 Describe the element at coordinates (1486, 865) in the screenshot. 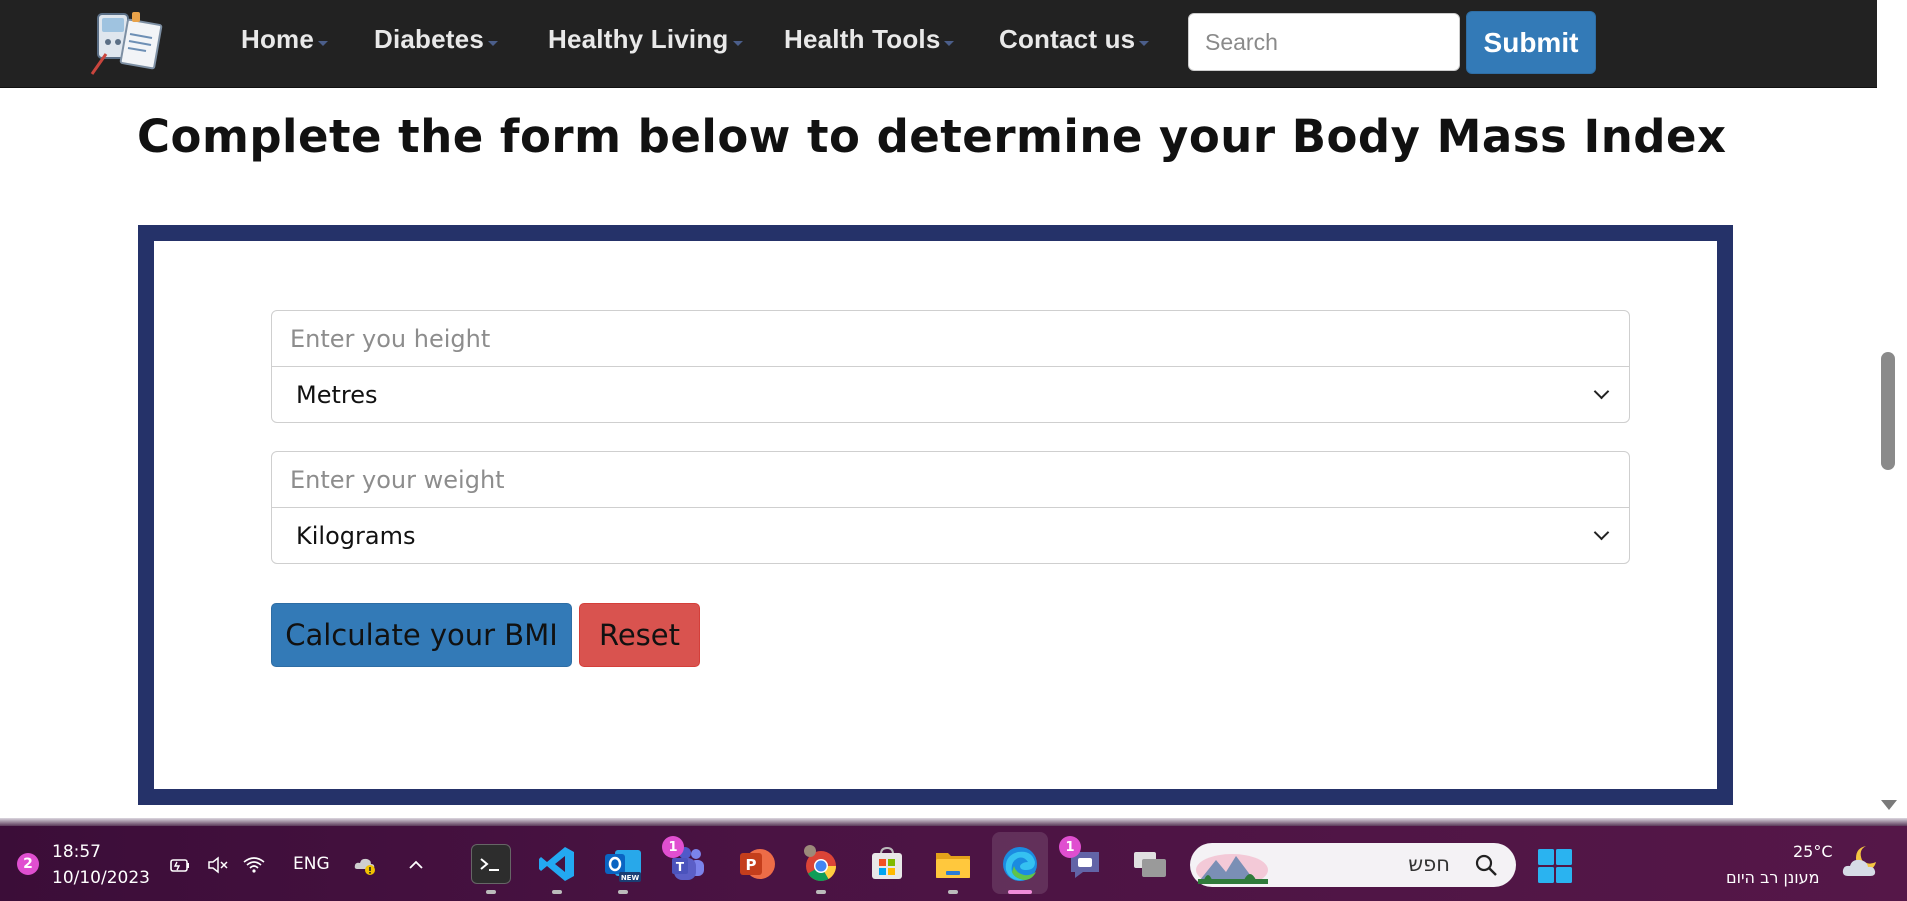

I see `search-icon` at that location.